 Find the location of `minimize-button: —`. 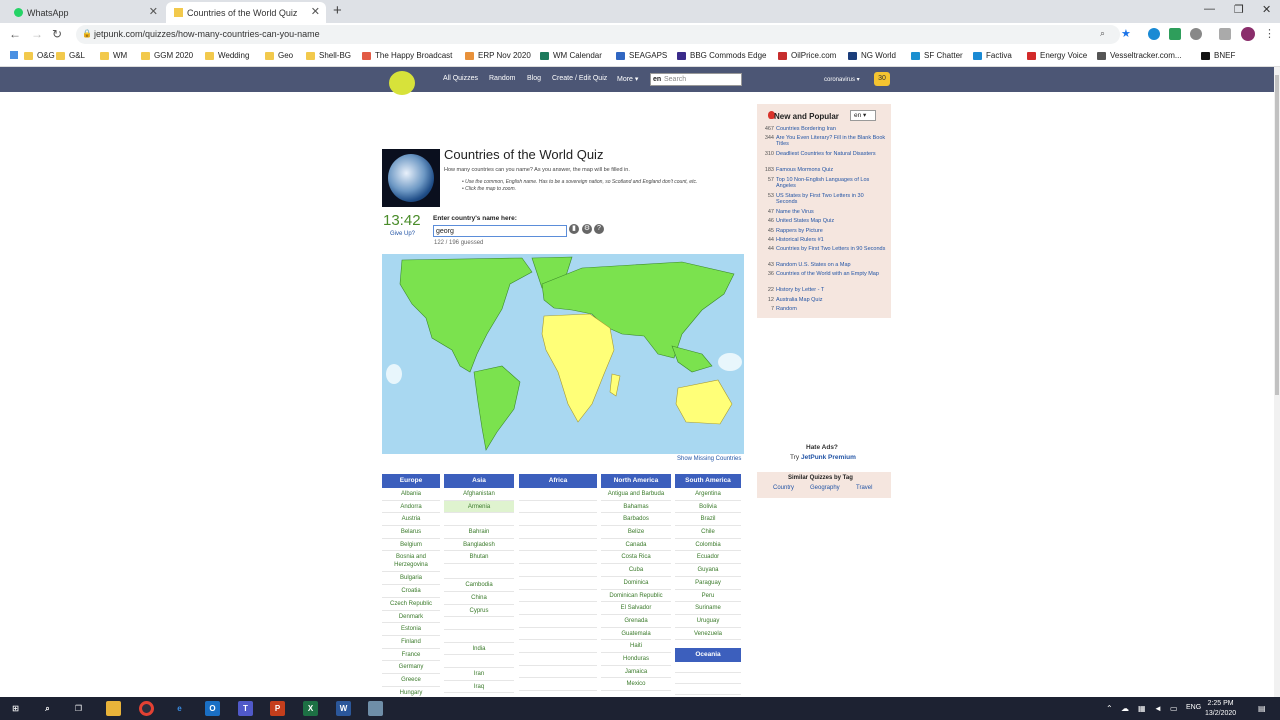

minimize-button: — is located at coordinates (1209, 9).